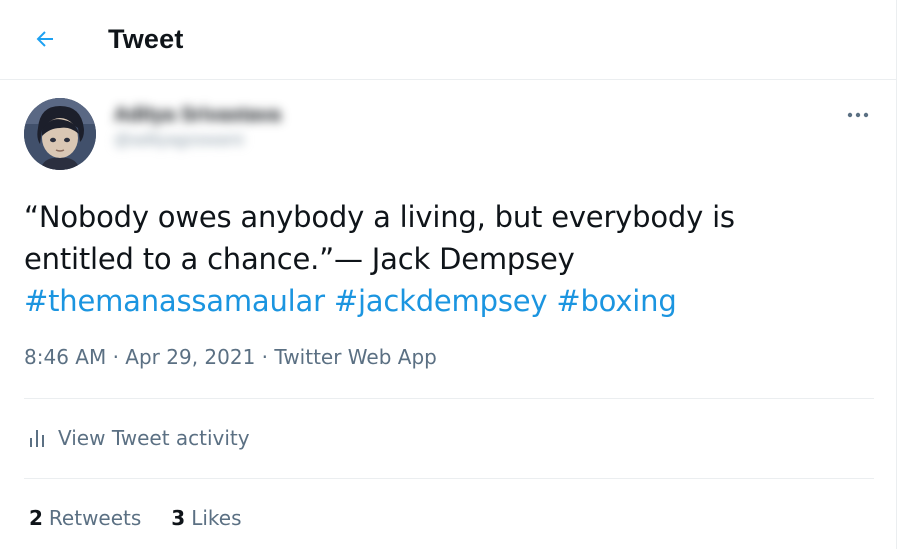 The width and height of the screenshot is (903, 549). I want to click on tweet-date: Apr 29, 2021, so click(190, 357).